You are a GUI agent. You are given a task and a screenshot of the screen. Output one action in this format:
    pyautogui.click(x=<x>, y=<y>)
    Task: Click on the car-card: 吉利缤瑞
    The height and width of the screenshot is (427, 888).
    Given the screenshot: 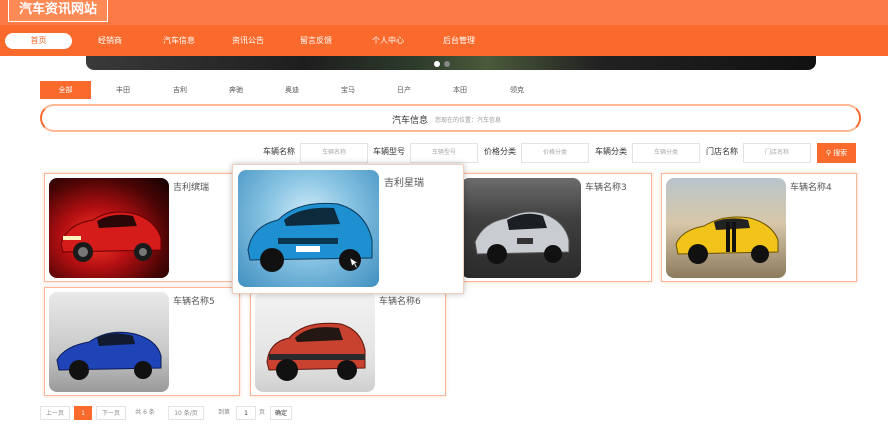 What is the action you would take?
    pyautogui.click(x=142, y=227)
    